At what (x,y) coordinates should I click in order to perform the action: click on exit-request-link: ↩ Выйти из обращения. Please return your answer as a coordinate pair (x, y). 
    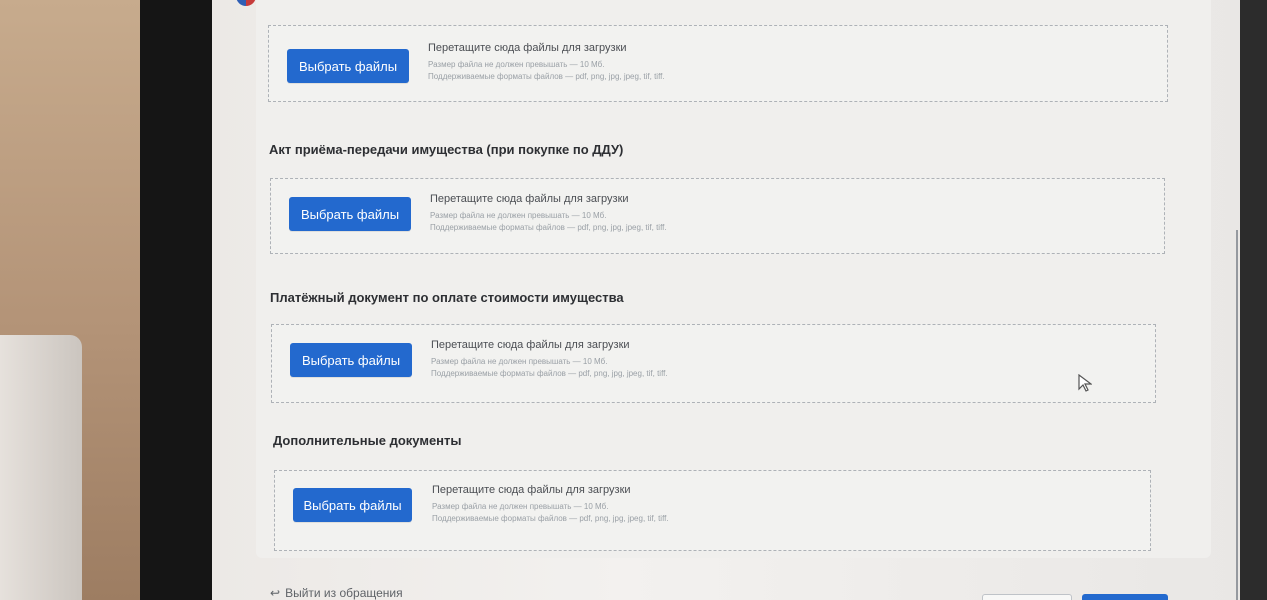
    Looking at the image, I should click on (336, 593).